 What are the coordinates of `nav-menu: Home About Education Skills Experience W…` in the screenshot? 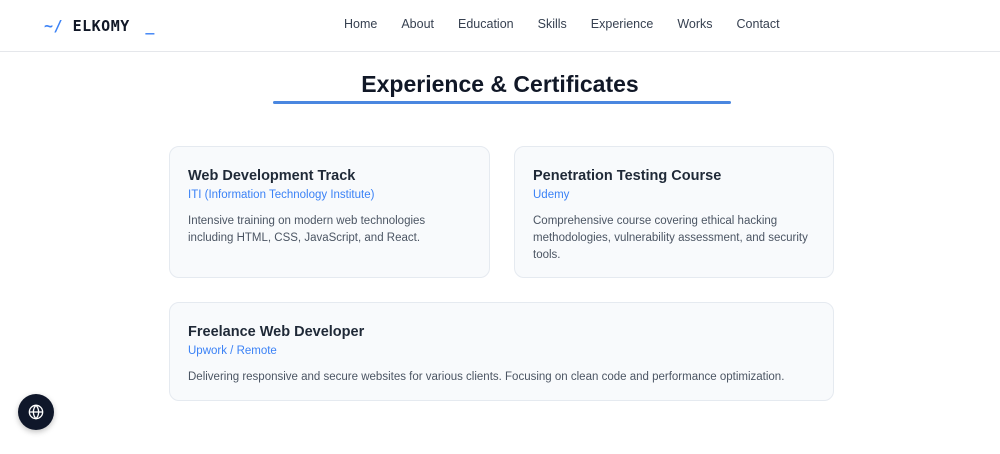 It's located at (574, 24).